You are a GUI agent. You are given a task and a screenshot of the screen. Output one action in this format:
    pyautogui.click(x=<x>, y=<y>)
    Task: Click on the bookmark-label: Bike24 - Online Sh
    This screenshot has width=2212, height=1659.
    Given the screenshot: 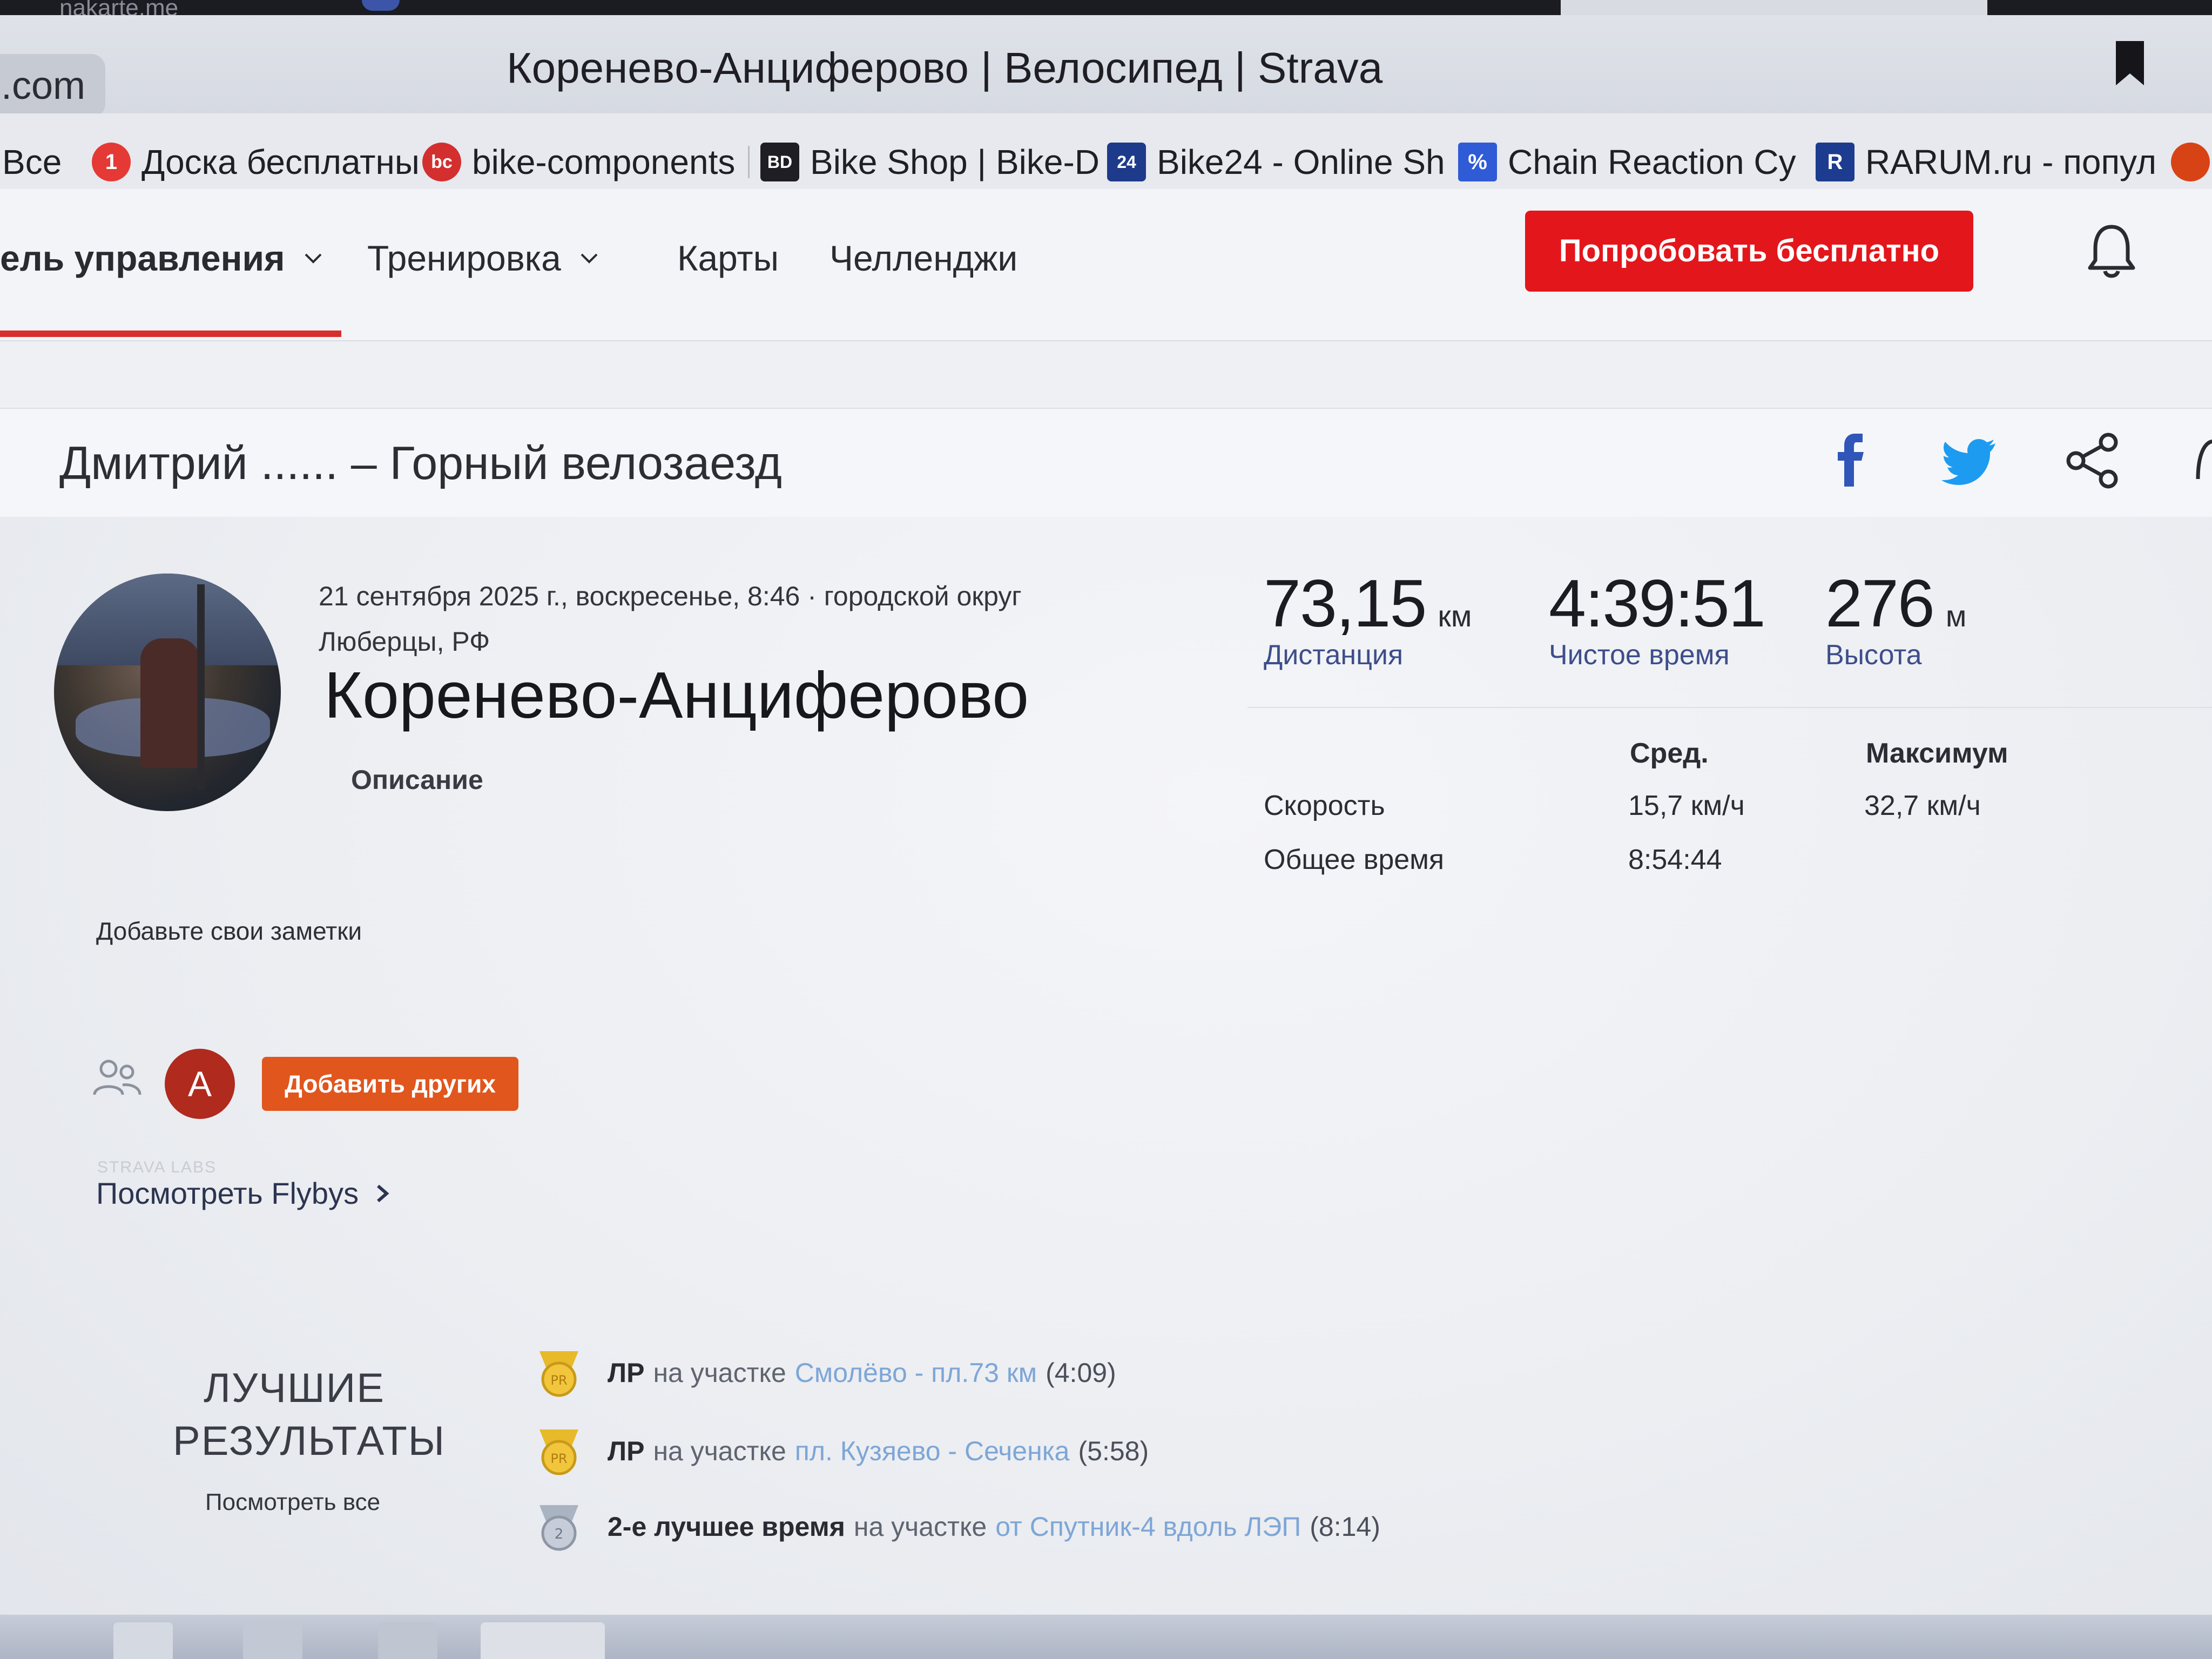 What is the action you would take?
    pyautogui.click(x=1301, y=162)
    